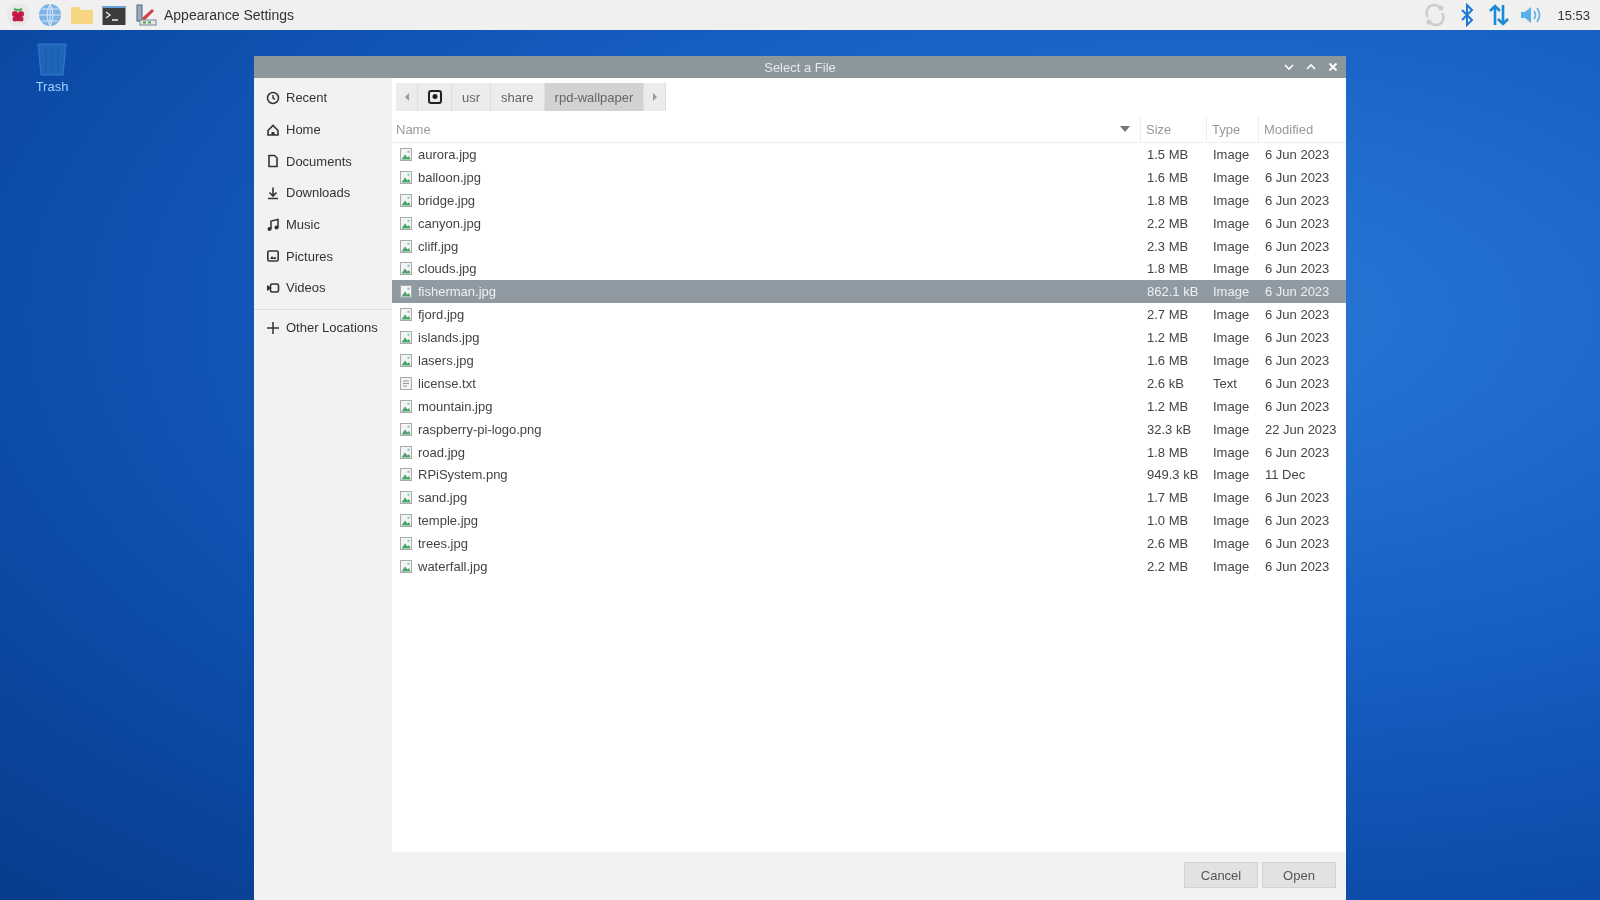 Image resolution: width=1600 pixels, height=900 pixels. I want to click on sidebar-label: Other Locations, so click(332, 328).